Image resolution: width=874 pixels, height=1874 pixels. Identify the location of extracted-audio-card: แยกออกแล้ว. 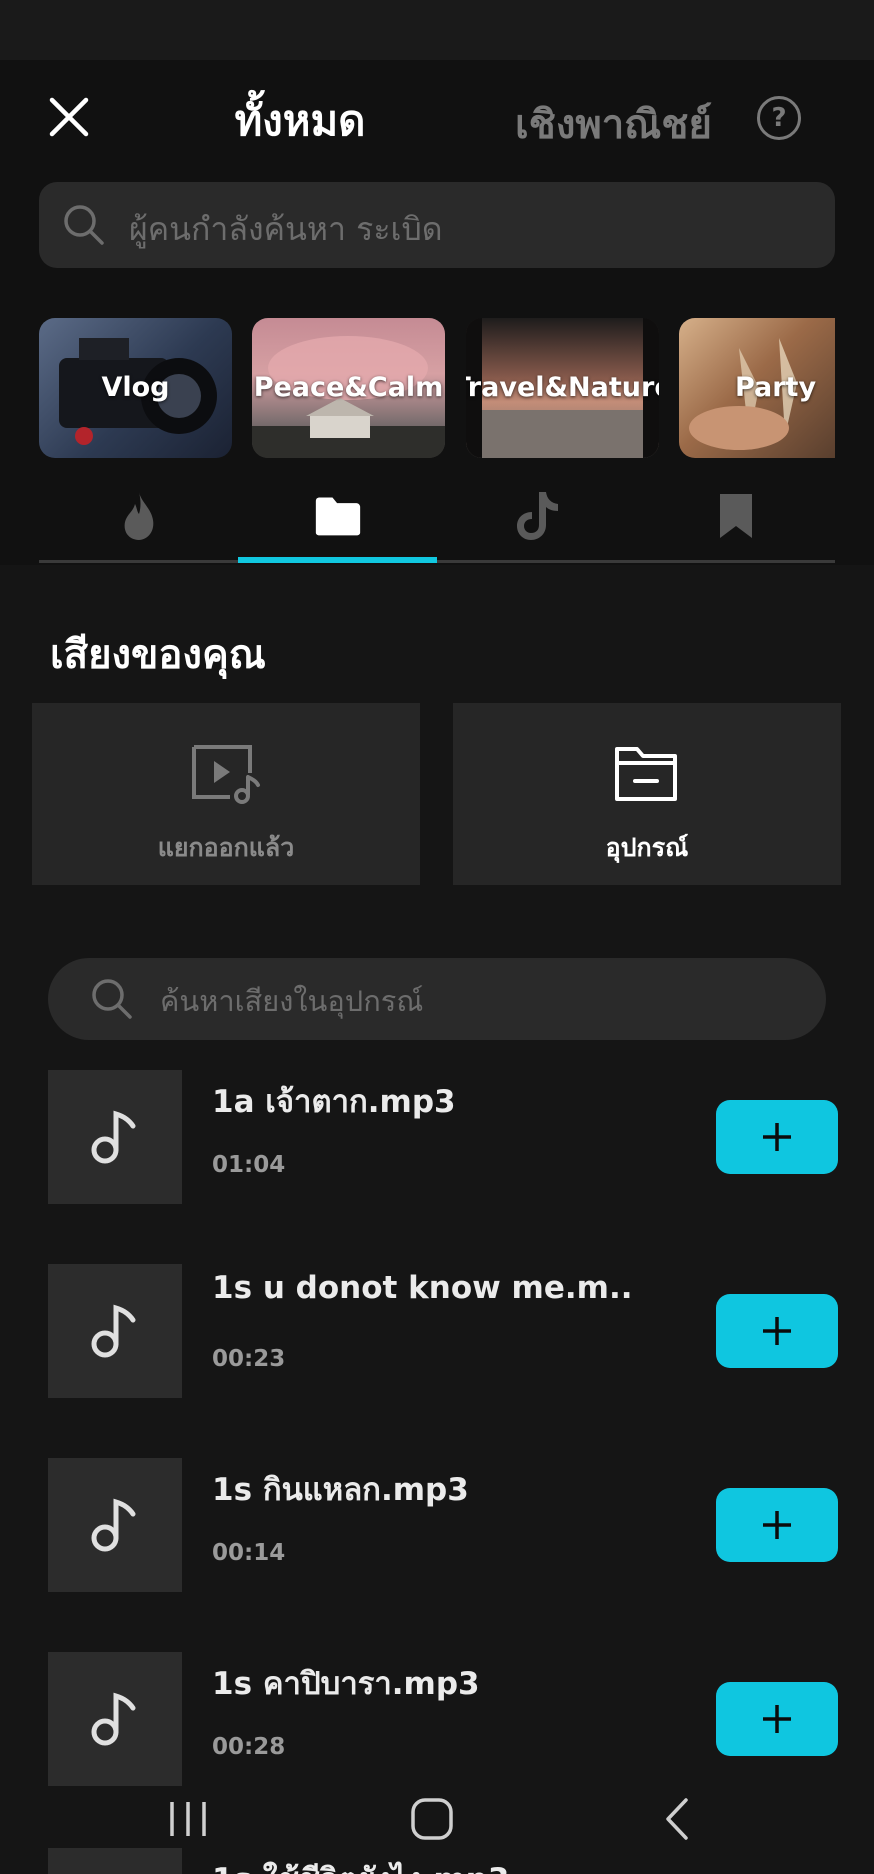
(226, 794).